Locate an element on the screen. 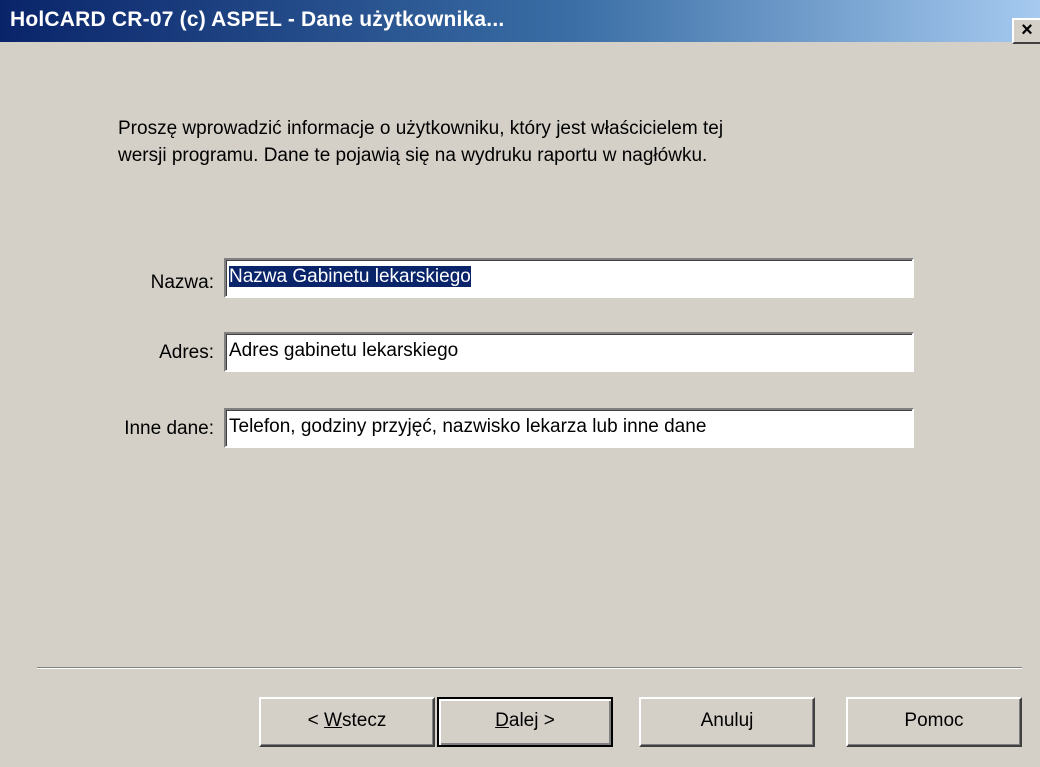 This screenshot has width=1040, height=767. next-button-label: alej is located at coordinates (523, 720).